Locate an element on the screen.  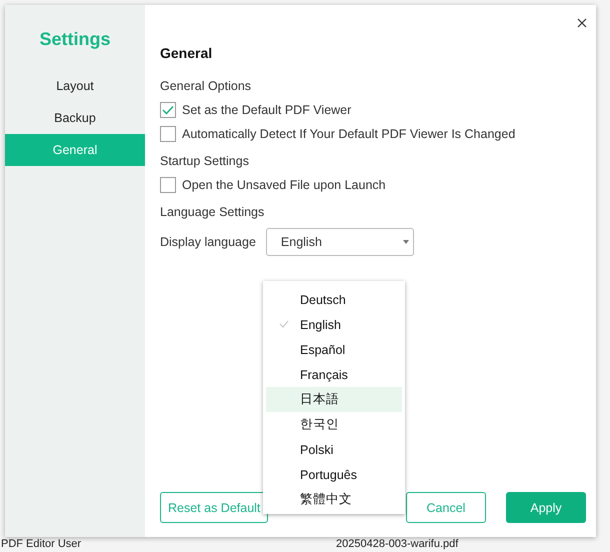
checkbox-label: Open the Unsaved File upon Launch is located at coordinates (284, 185).